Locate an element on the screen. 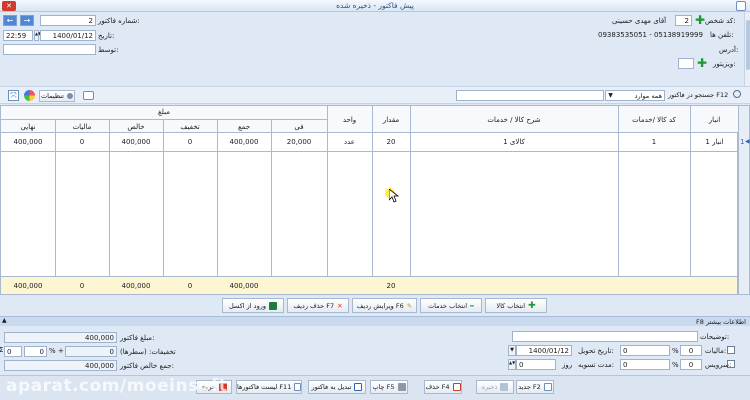 The height and width of the screenshot is (400, 750). convert-label: تبدیل به فاکتور is located at coordinates (331, 387).